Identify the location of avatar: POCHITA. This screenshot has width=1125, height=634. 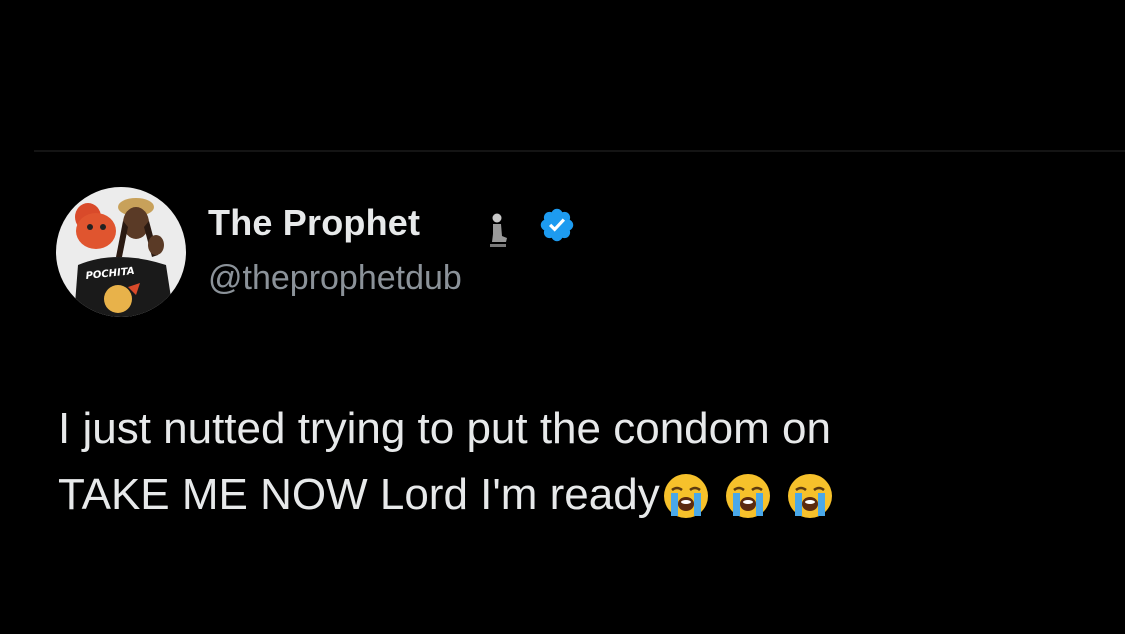
(121, 252).